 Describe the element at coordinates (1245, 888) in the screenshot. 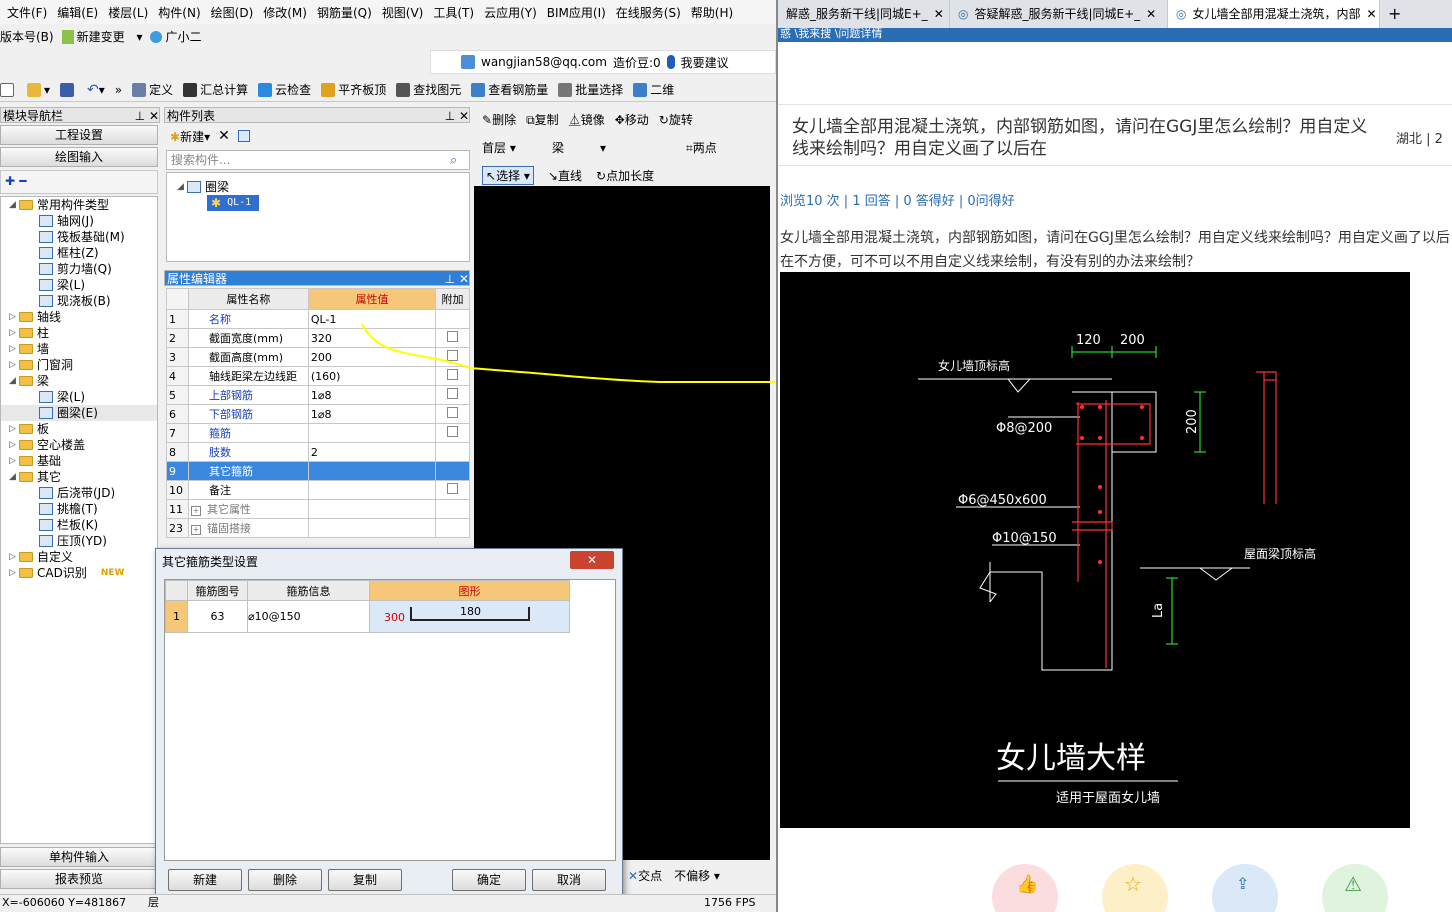

I see `share-button: ⇪` at that location.